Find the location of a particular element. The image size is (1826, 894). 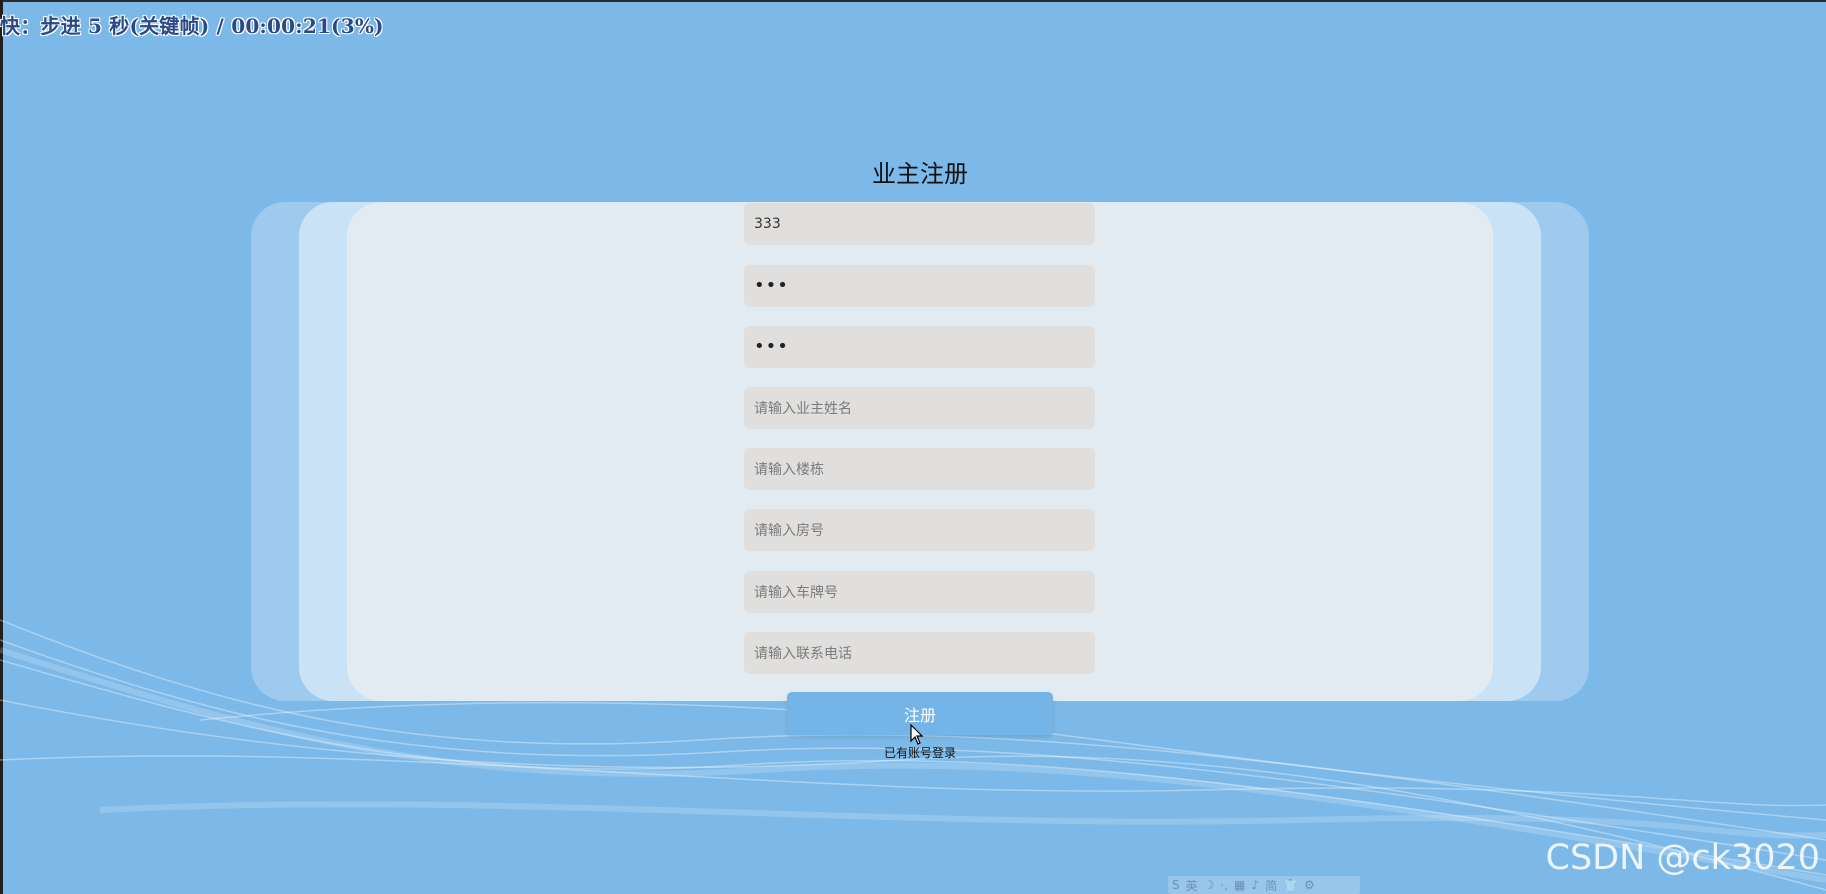

room-number-placeholder: 请输入房号 is located at coordinates (789, 531).